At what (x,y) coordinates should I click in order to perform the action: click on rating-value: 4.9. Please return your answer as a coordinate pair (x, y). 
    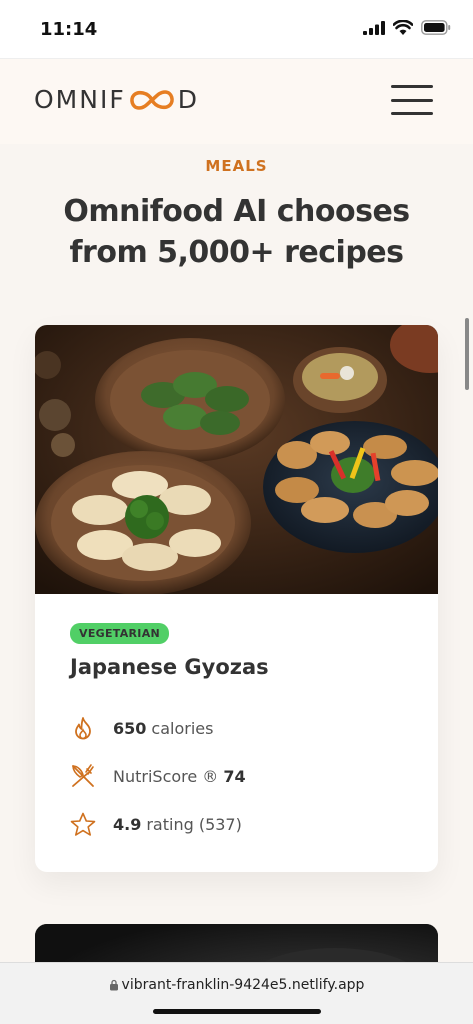
    Looking at the image, I should click on (127, 824).